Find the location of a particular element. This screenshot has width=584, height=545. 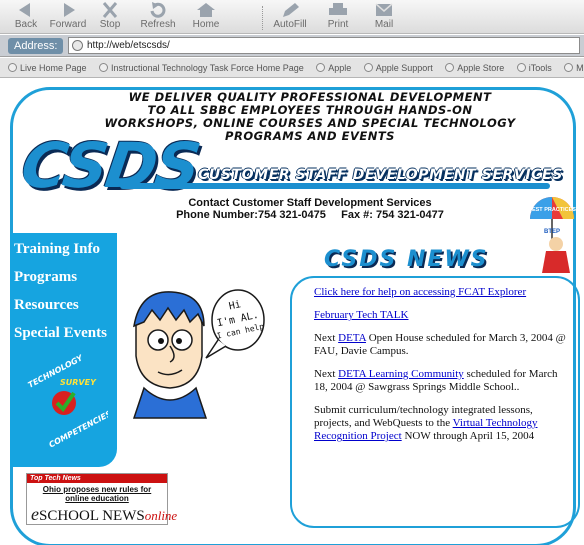

refresh-button: Refresh is located at coordinates (158, 16).